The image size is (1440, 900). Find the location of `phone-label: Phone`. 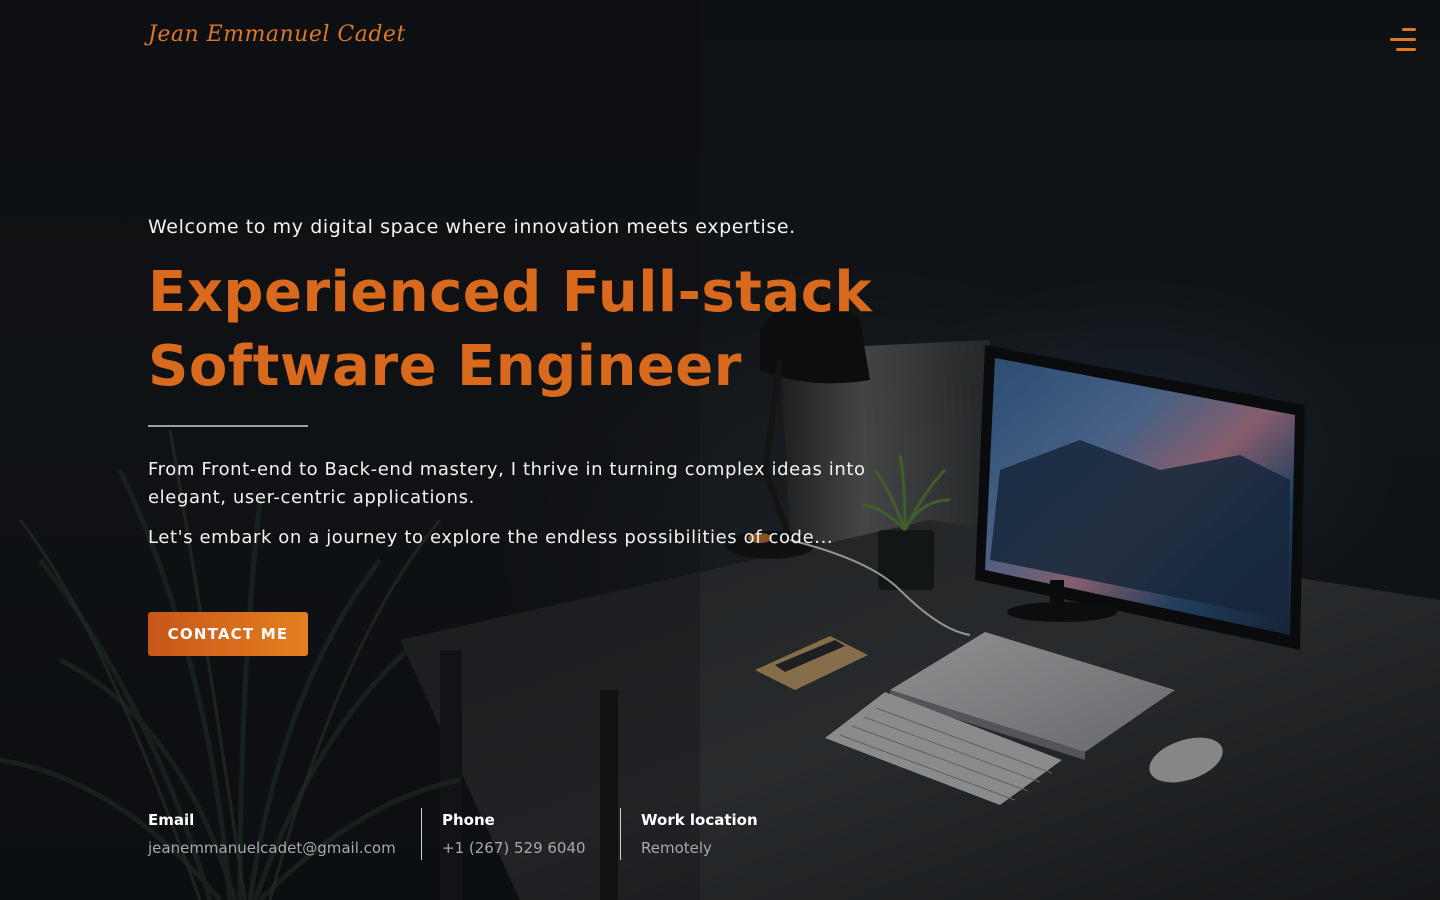

phone-label: Phone is located at coordinates (468, 820).